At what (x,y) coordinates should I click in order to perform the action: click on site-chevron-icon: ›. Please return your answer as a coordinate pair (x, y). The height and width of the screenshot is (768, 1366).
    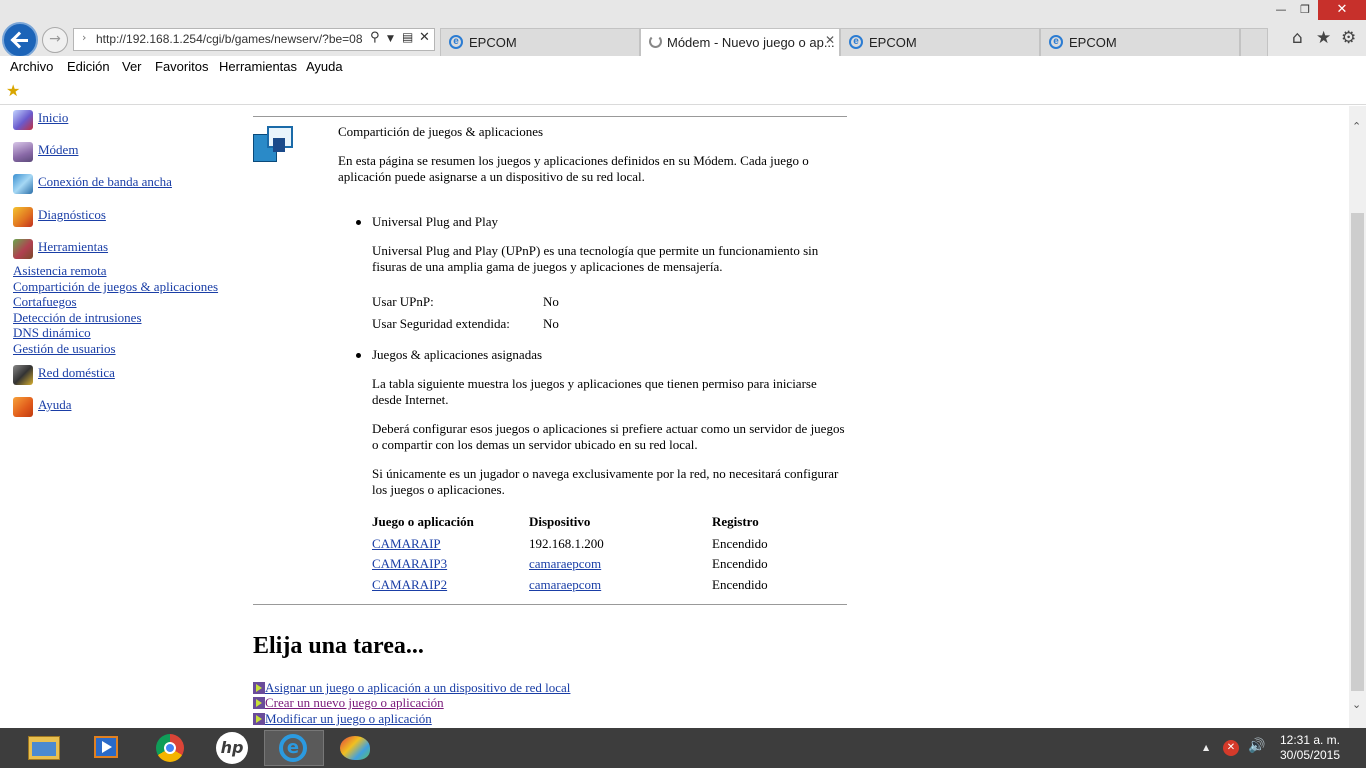
    Looking at the image, I should click on (84, 37).